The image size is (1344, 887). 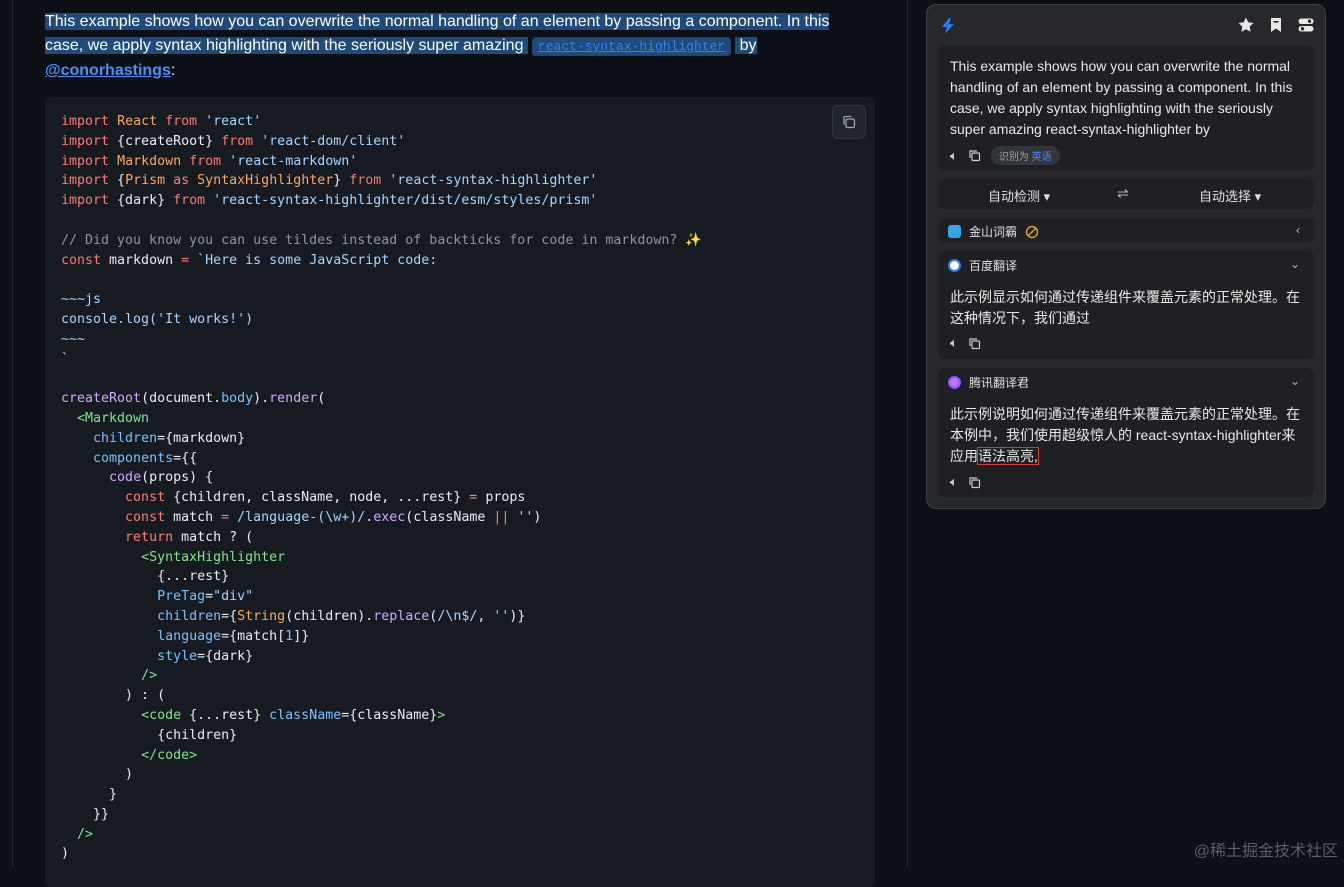 I want to click on tencent-logo-icon, so click(x=954, y=382).